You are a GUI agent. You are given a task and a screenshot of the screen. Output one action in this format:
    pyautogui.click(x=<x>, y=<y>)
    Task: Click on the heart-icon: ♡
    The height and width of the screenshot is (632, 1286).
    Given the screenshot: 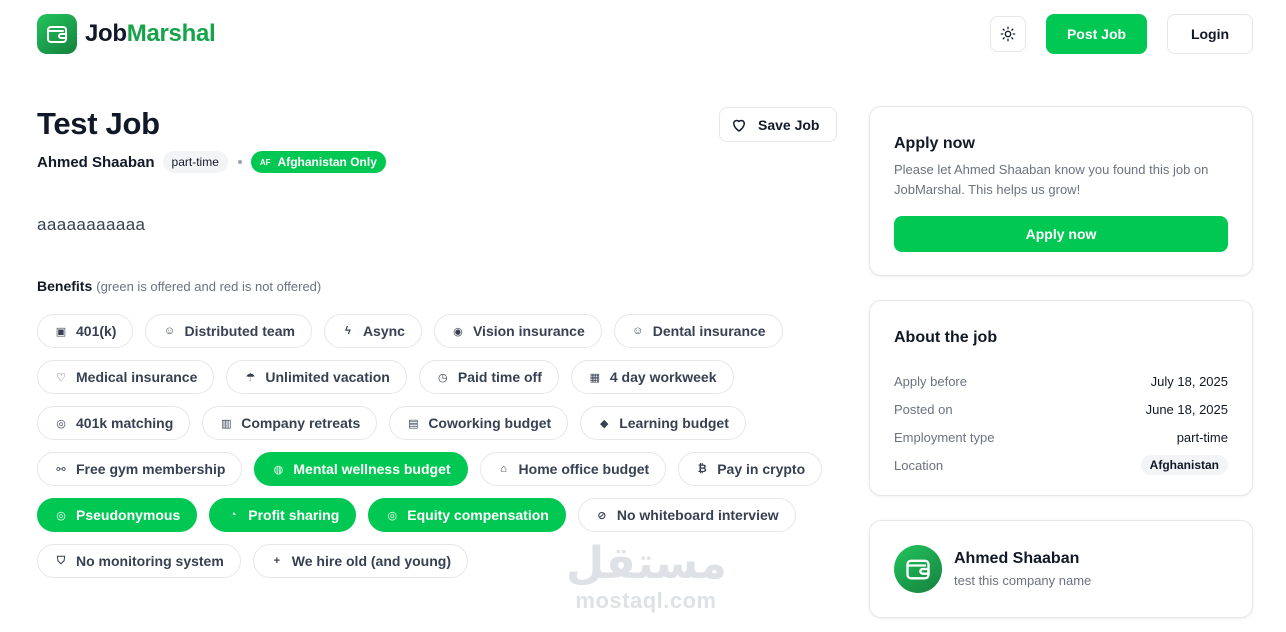 What is the action you would take?
    pyautogui.click(x=61, y=377)
    